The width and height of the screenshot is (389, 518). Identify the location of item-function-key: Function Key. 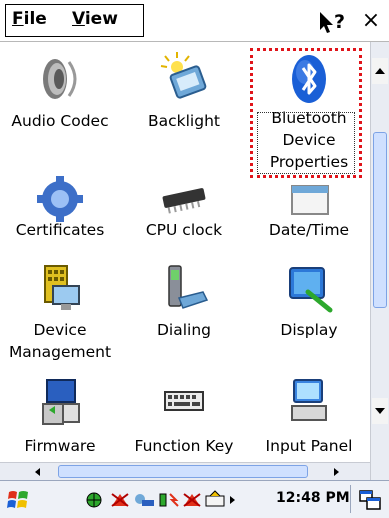
(184, 422).